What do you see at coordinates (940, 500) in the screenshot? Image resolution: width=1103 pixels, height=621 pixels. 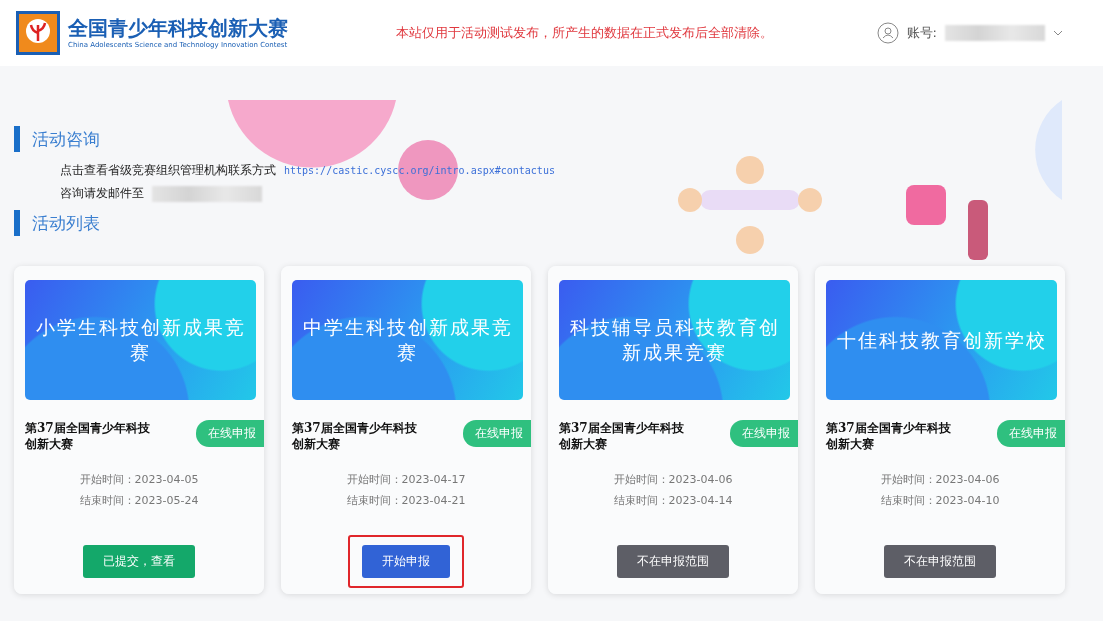 I see `end-time: 结束时间：2023-04-10` at bounding box center [940, 500].